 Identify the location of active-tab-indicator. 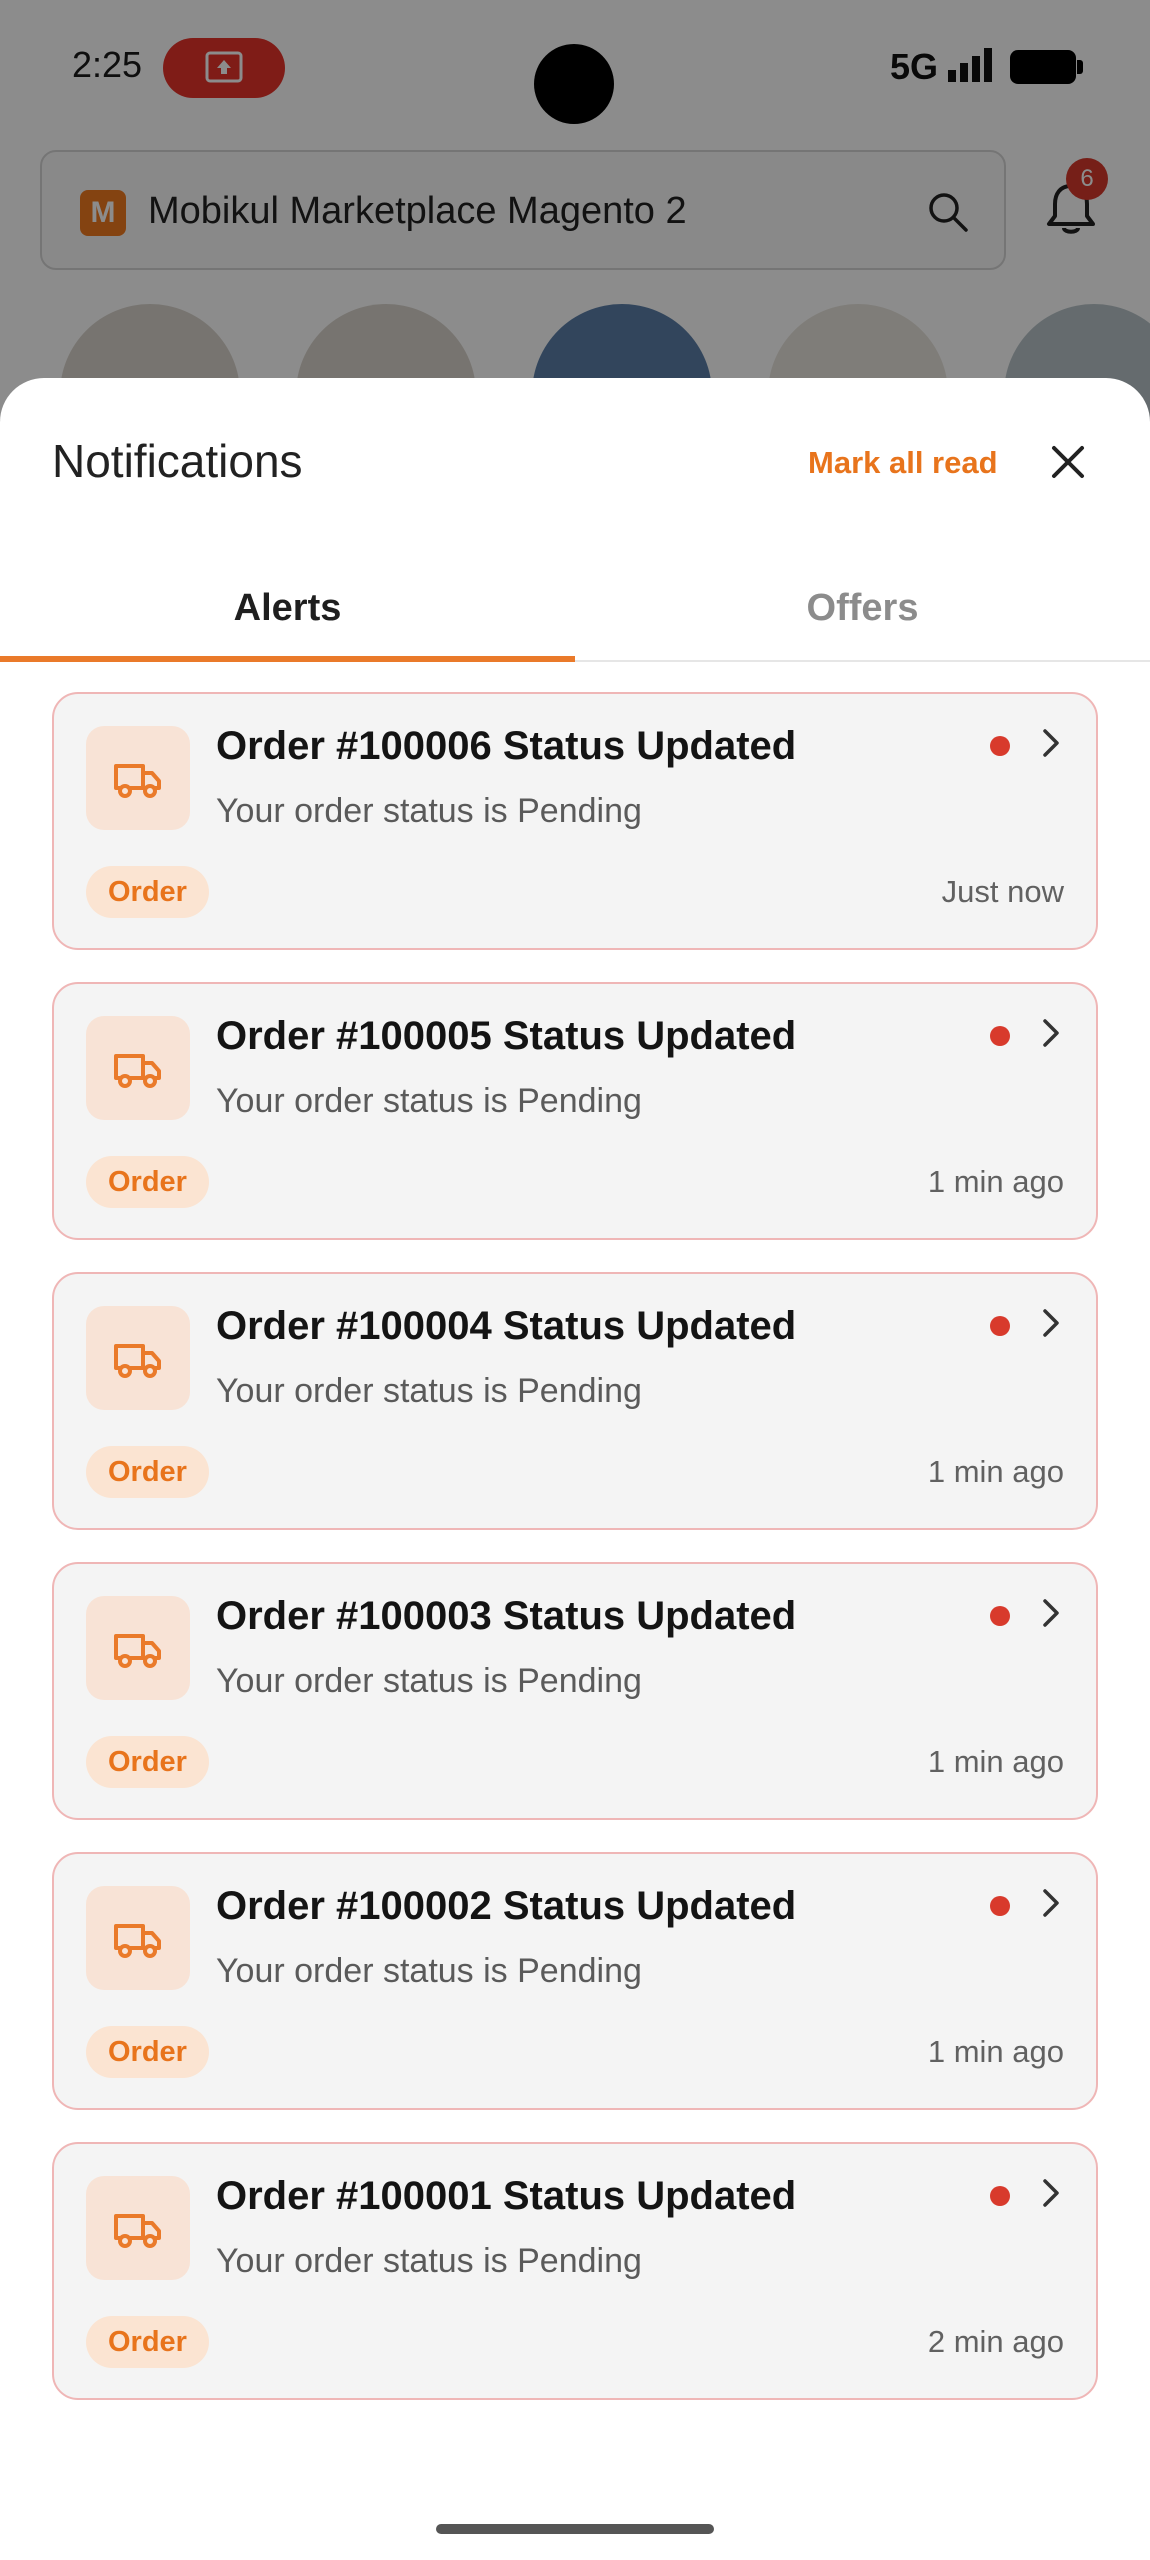
(287, 659).